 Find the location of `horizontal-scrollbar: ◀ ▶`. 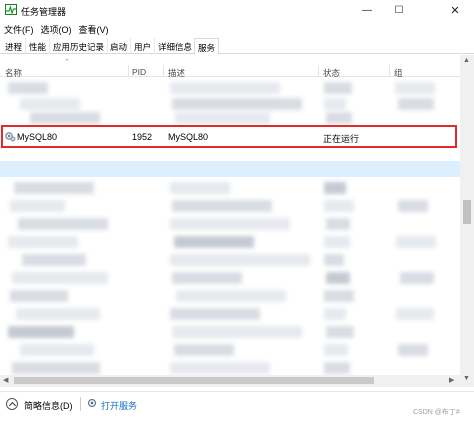

horizontal-scrollbar: ◀ ▶ is located at coordinates (230, 381).